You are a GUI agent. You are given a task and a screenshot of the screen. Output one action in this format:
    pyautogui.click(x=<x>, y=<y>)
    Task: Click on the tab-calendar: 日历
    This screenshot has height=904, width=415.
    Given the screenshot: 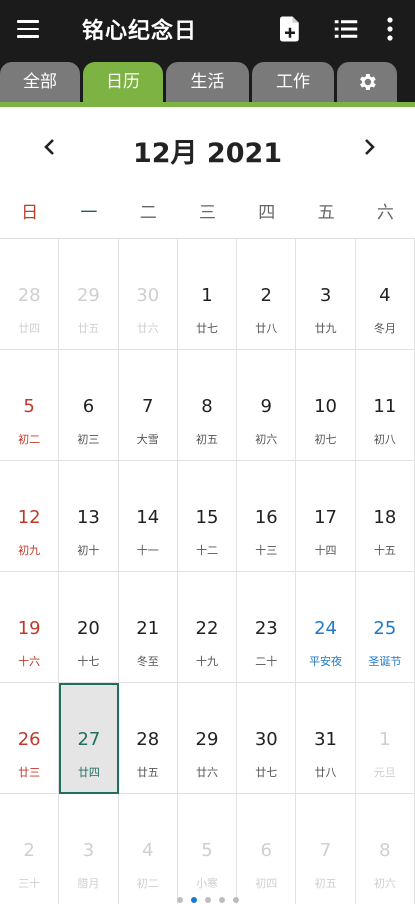 What is the action you would take?
    pyautogui.click(x=123, y=82)
    